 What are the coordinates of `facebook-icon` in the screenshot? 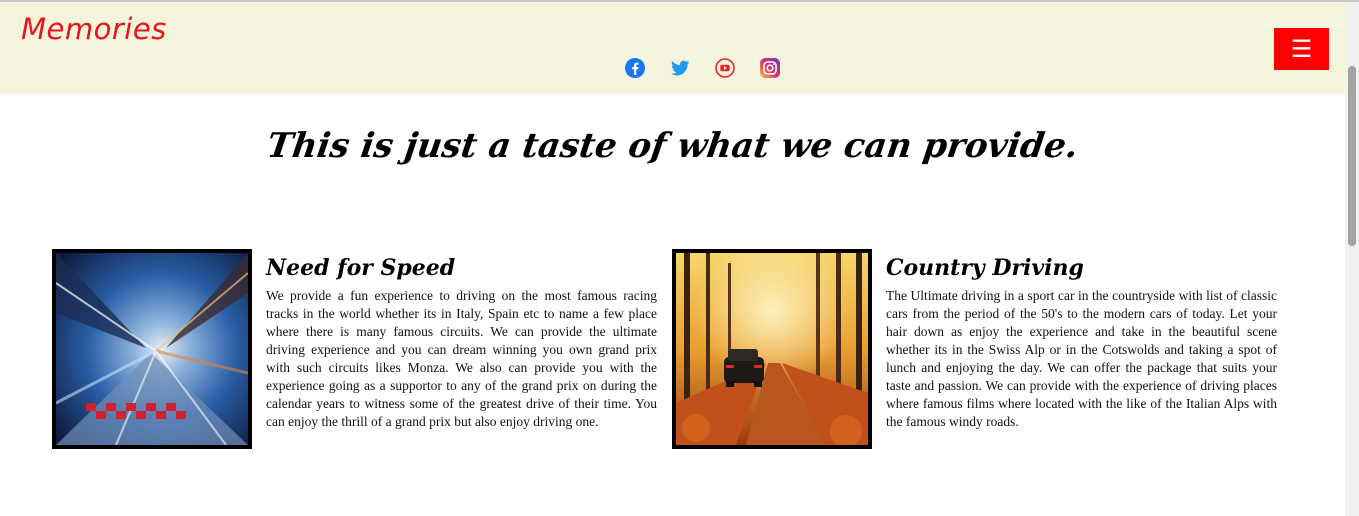 It's located at (635, 68).